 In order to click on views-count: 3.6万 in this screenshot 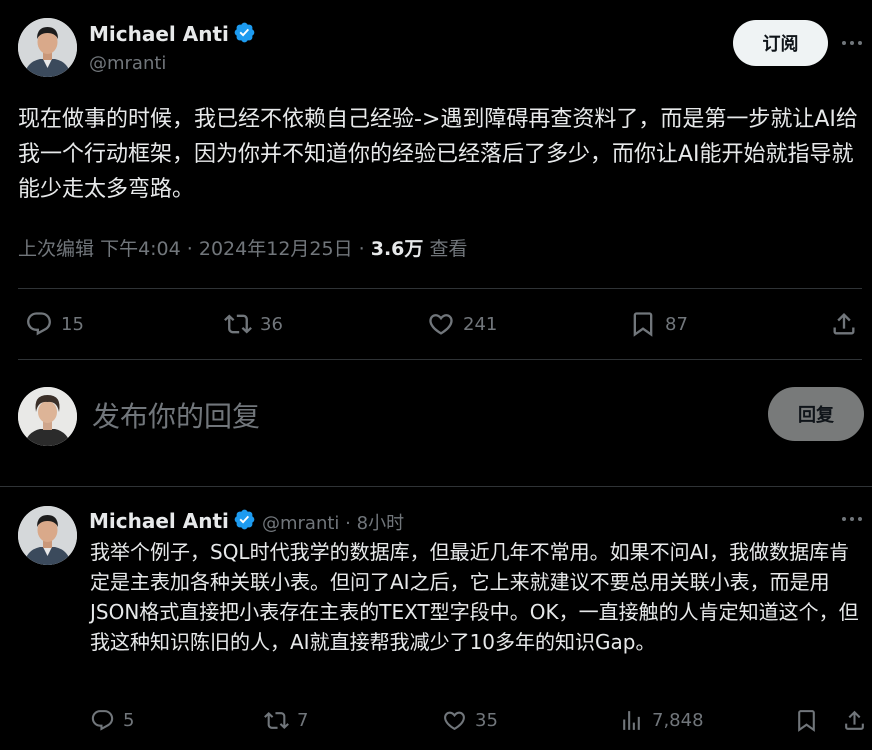, I will do `click(397, 249)`.